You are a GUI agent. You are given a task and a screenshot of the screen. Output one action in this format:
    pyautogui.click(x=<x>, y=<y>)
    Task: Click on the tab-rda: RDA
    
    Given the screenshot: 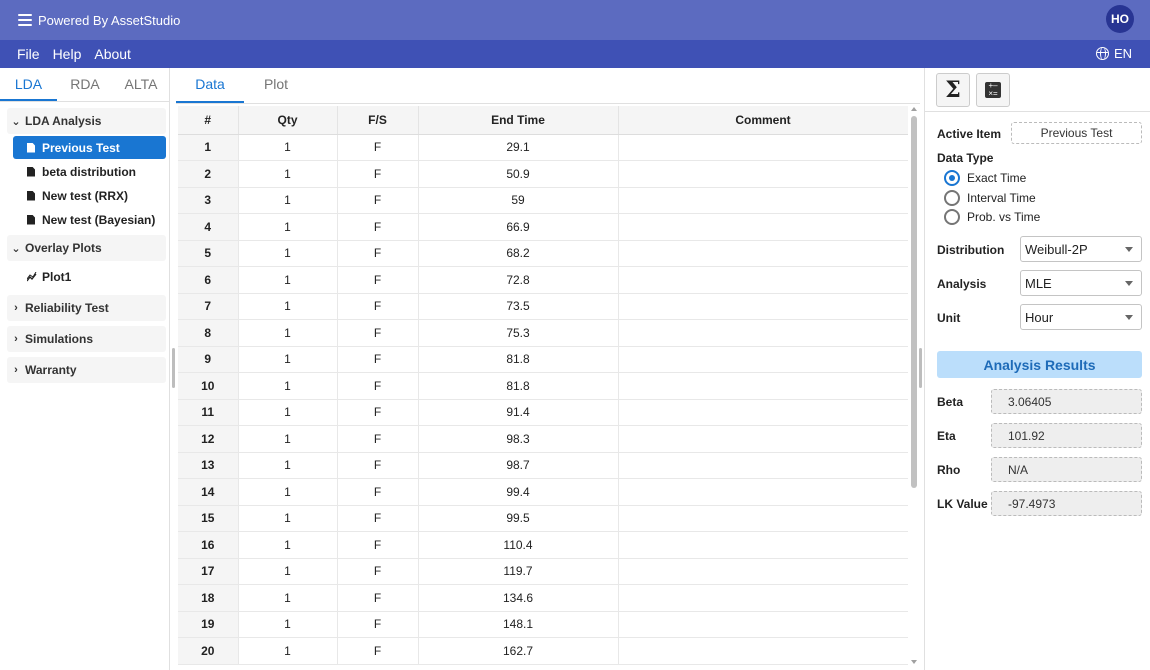 What is the action you would take?
    pyautogui.click(x=85, y=84)
    